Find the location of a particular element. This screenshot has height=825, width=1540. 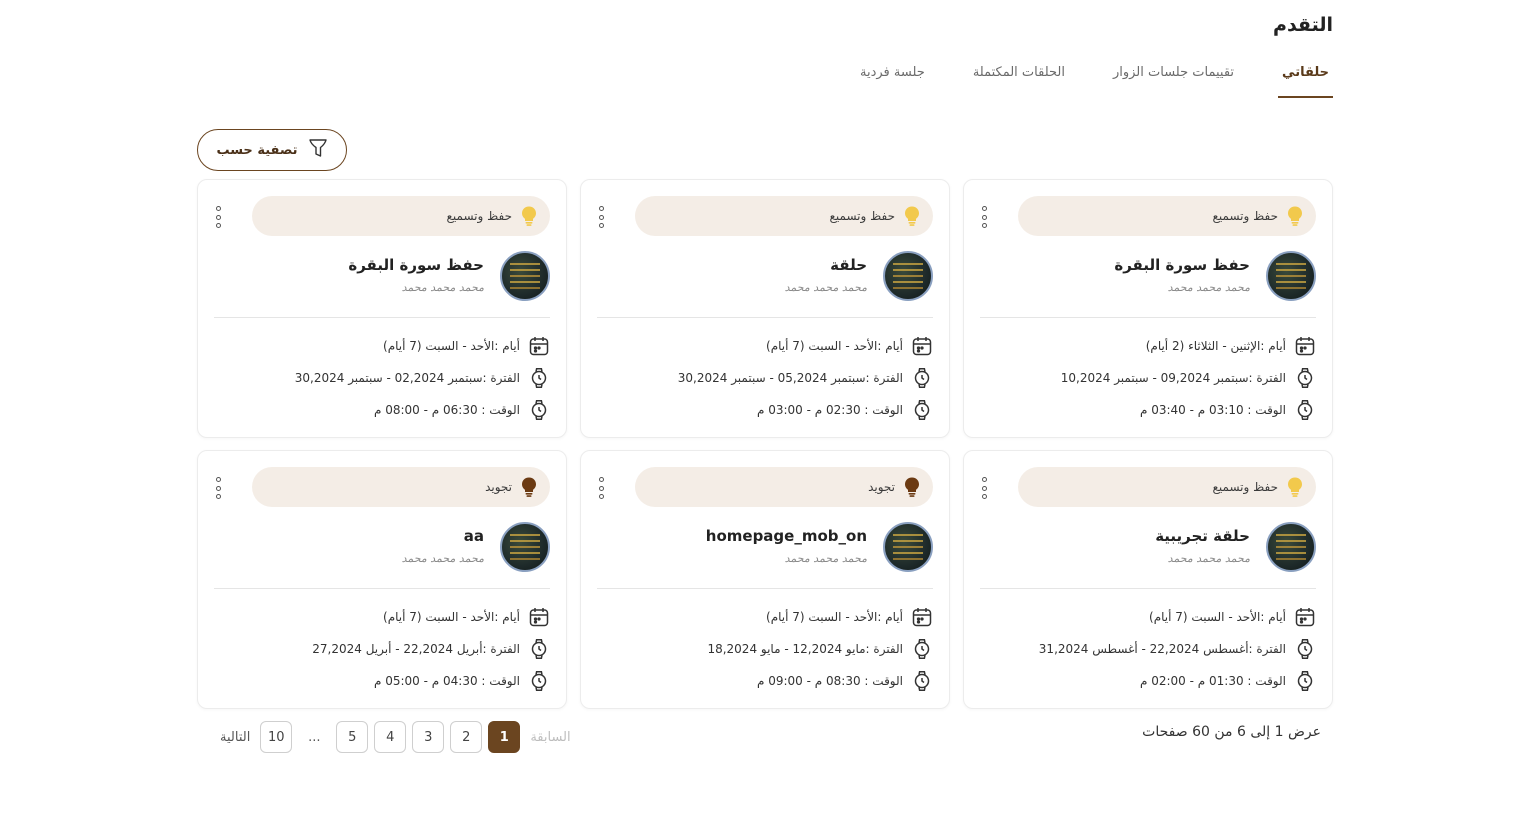

time-row: الوقت : 08:30 م - 09:00 م is located at coordinates (845, 681).